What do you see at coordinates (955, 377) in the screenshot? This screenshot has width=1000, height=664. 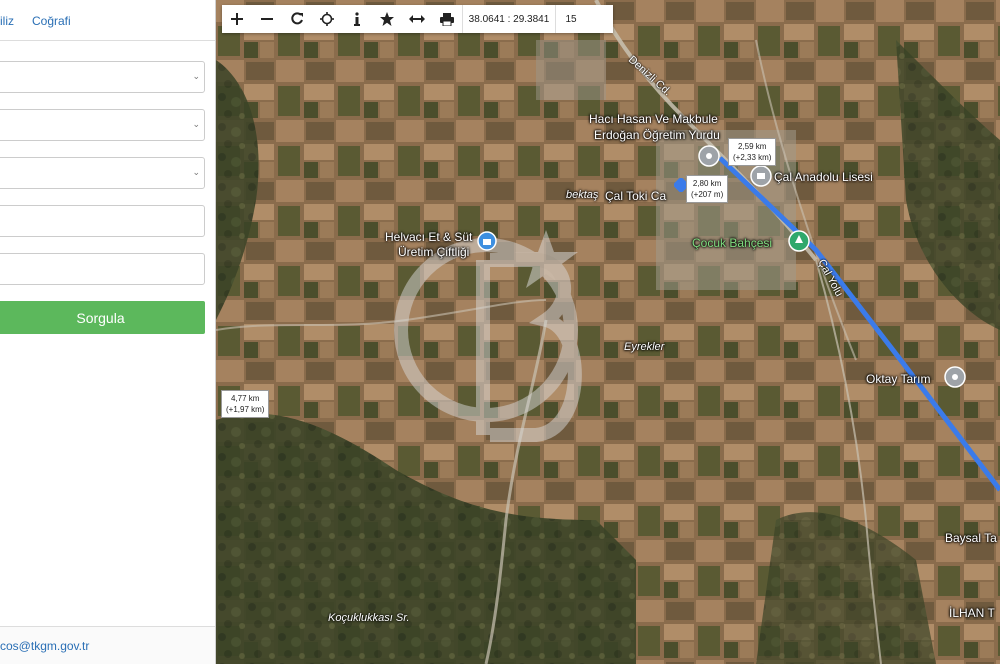 I see `oktay-tarim-pin-icon` at bounding box center [955, 377].